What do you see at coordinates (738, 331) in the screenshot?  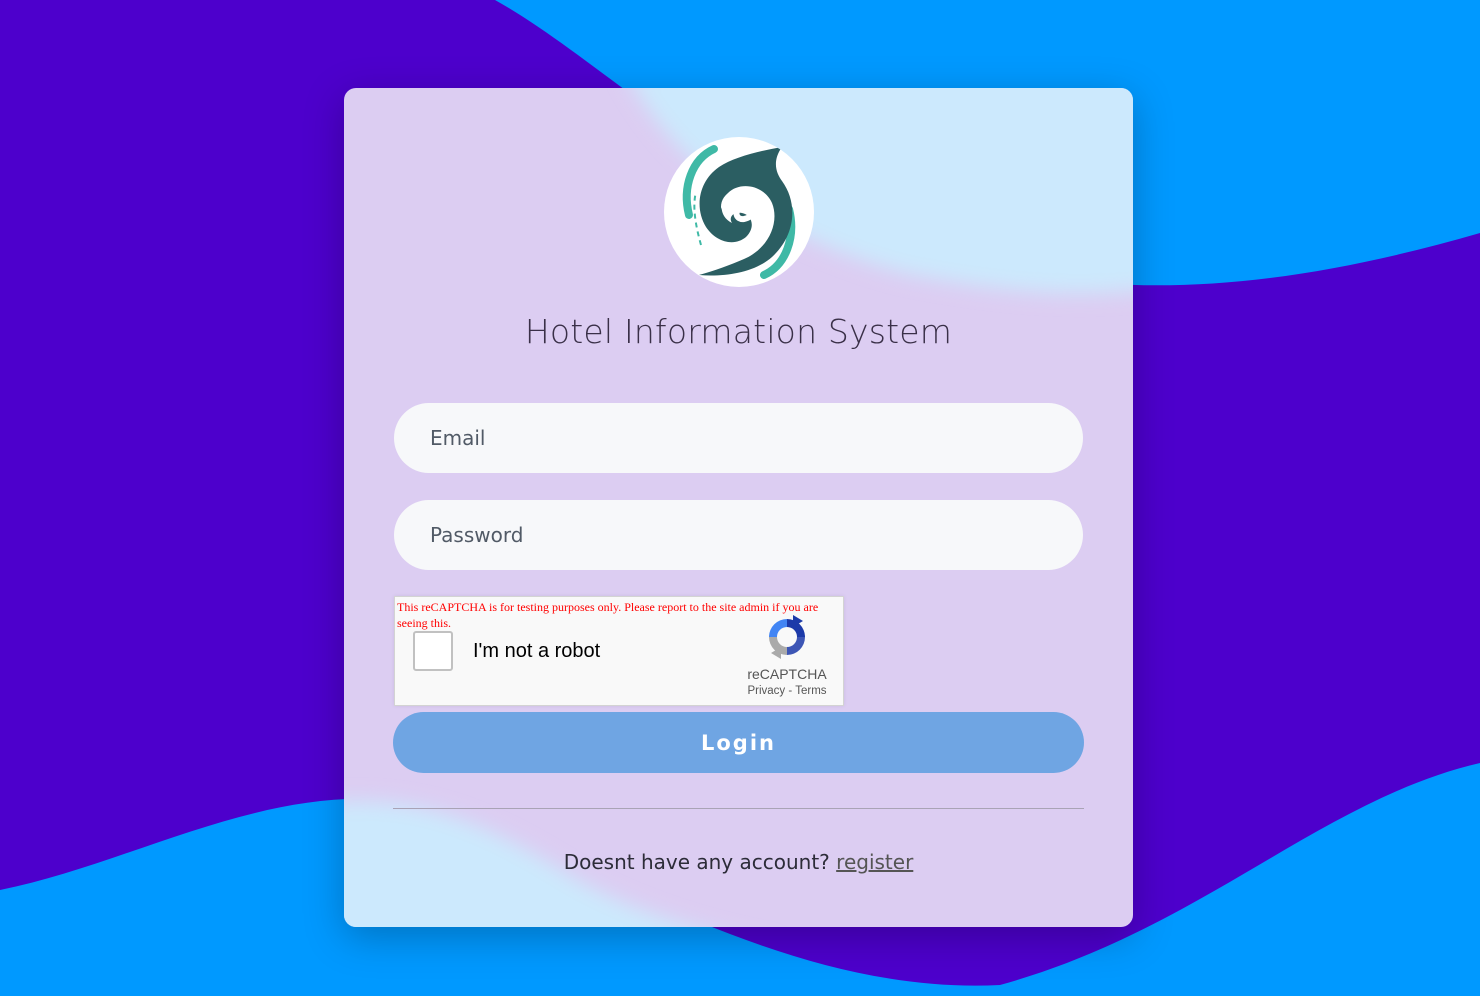 I see `page-title: Hotel Information System` at bounding box center [738, 331].